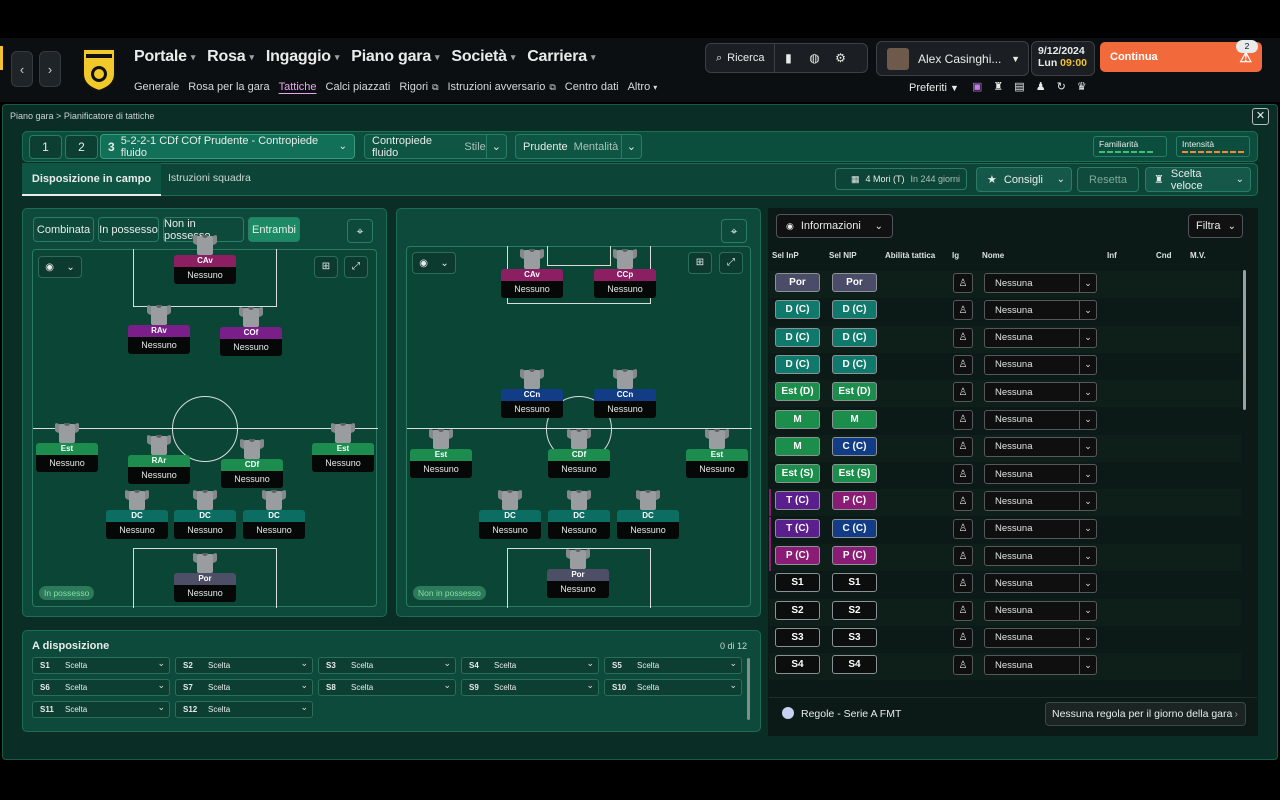 This screenshot has width=1280, height=800. I want to click on column-header: Cnd, so click(1164, 255).